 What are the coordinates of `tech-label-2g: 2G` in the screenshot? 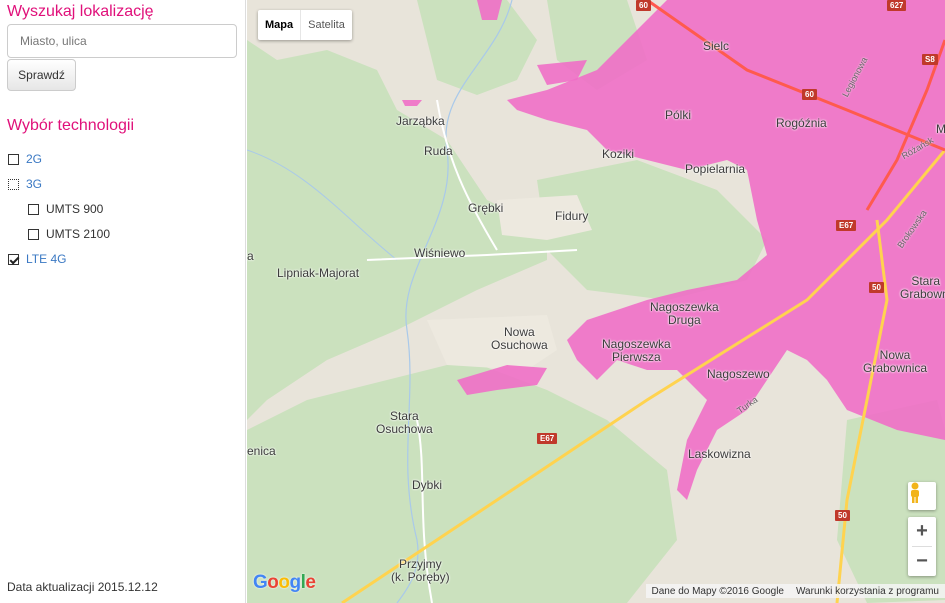 It's located at (34, 159).